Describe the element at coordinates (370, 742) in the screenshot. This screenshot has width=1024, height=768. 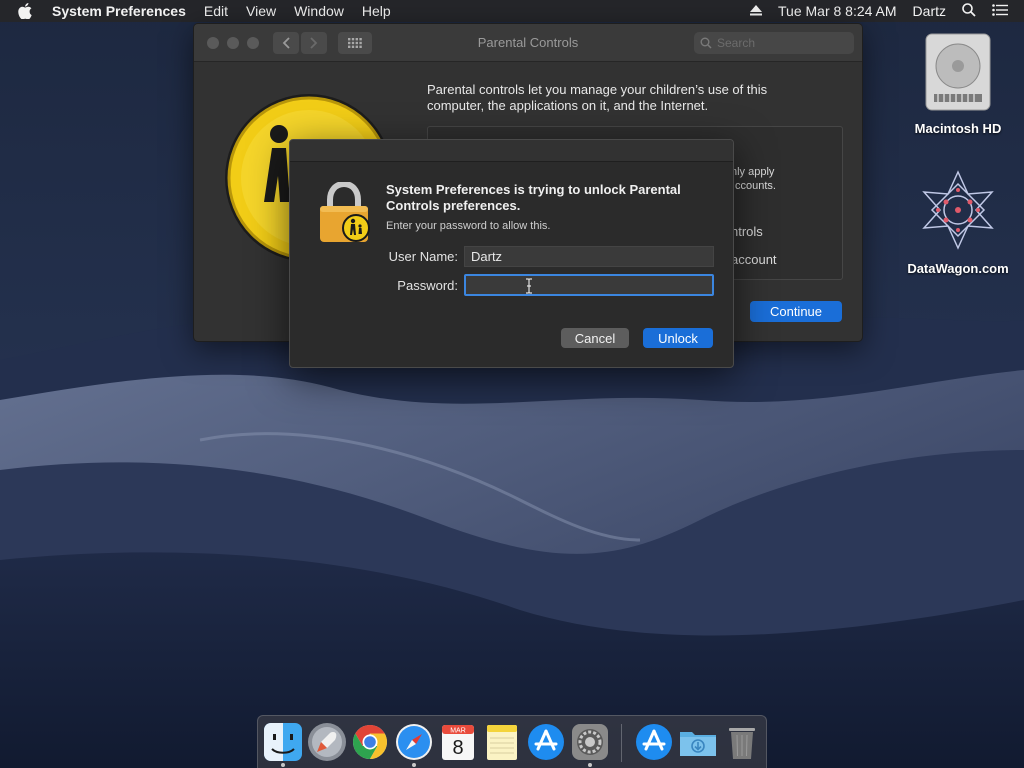
I see `chrome-icon` at that location.